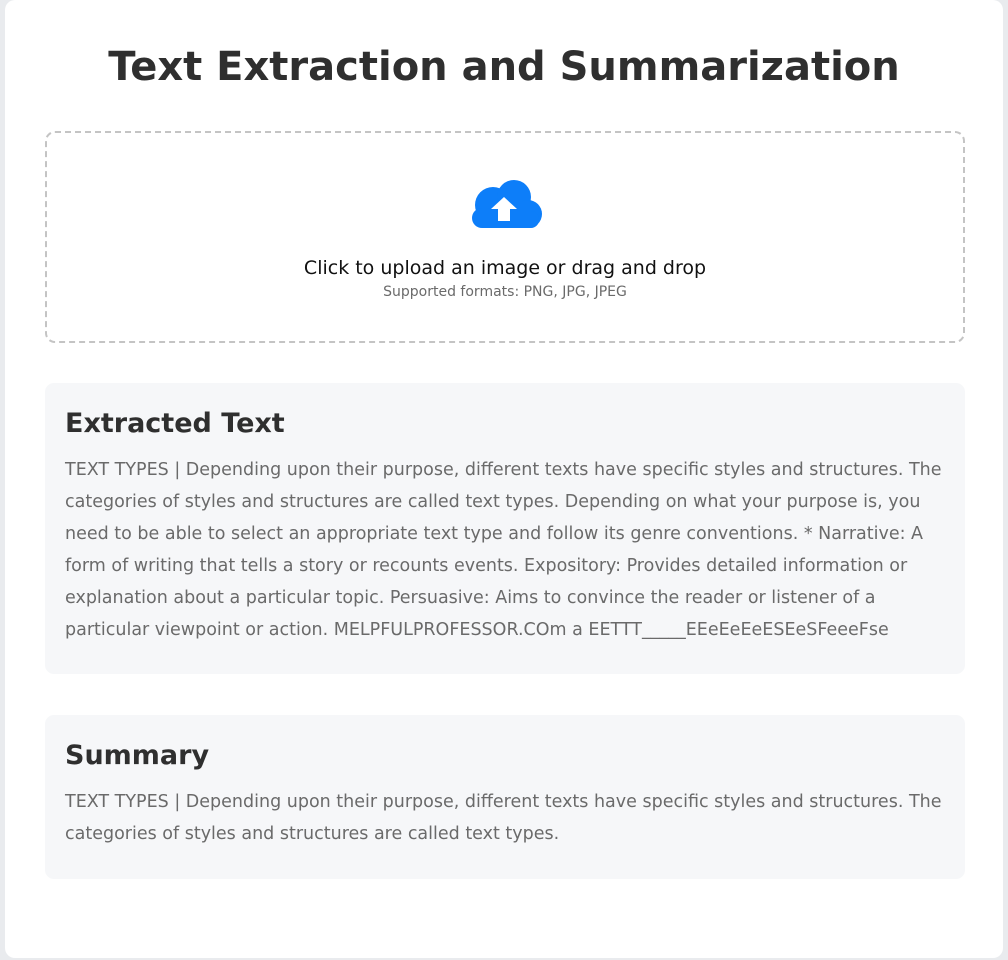  I want to click on summary-heading: Summary, so click(137, 755).